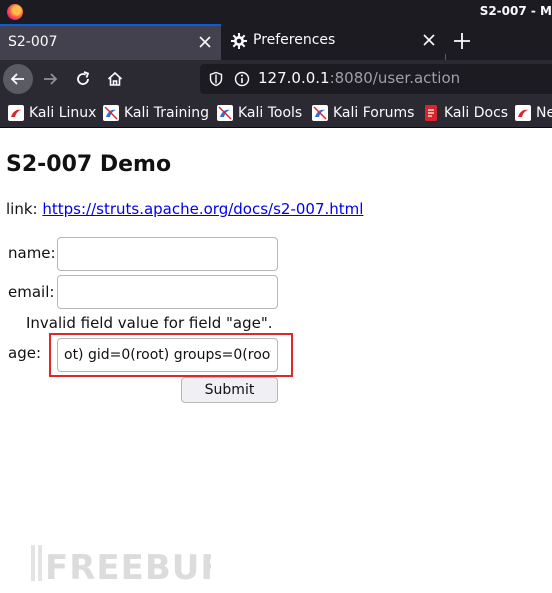 The image size is (552, 593). Describe the element at coordinates (242, 79) in the screenshot. I see `info-icon` at that location.